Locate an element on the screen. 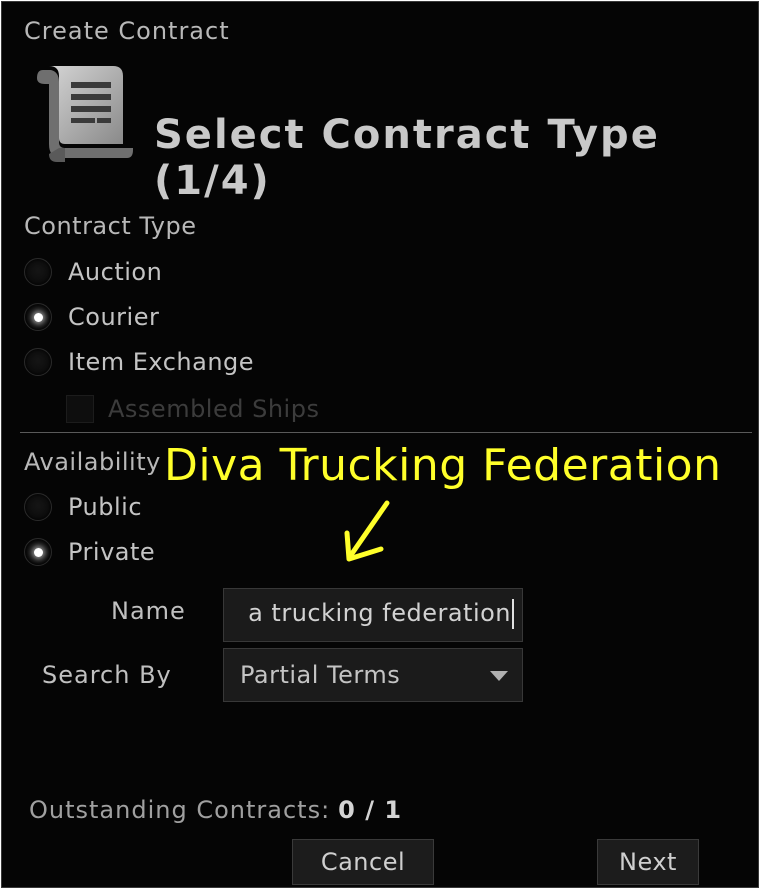 This screenshot has height=891, width=762. cancel-button: Cancel is located at coordinates (363, 862).